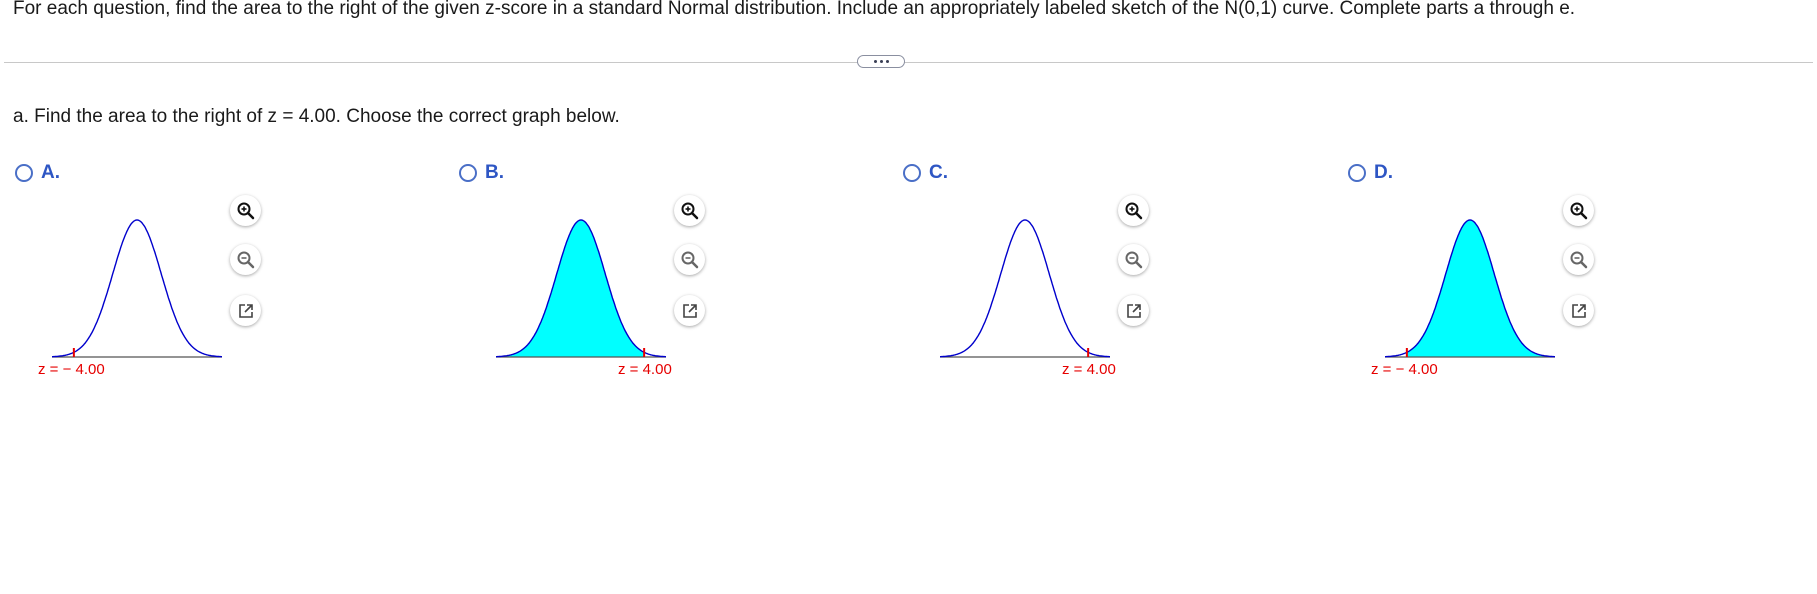 The height and width of the screenshot is (594, 1817). I want to click on option-c-graph, so click(1025, 288).